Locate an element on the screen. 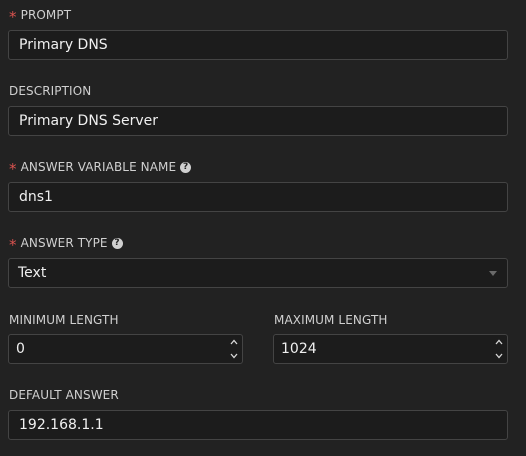 The image size is (526, 456). prompt-label-text: PROMPT is located at coordinates (46, 15).